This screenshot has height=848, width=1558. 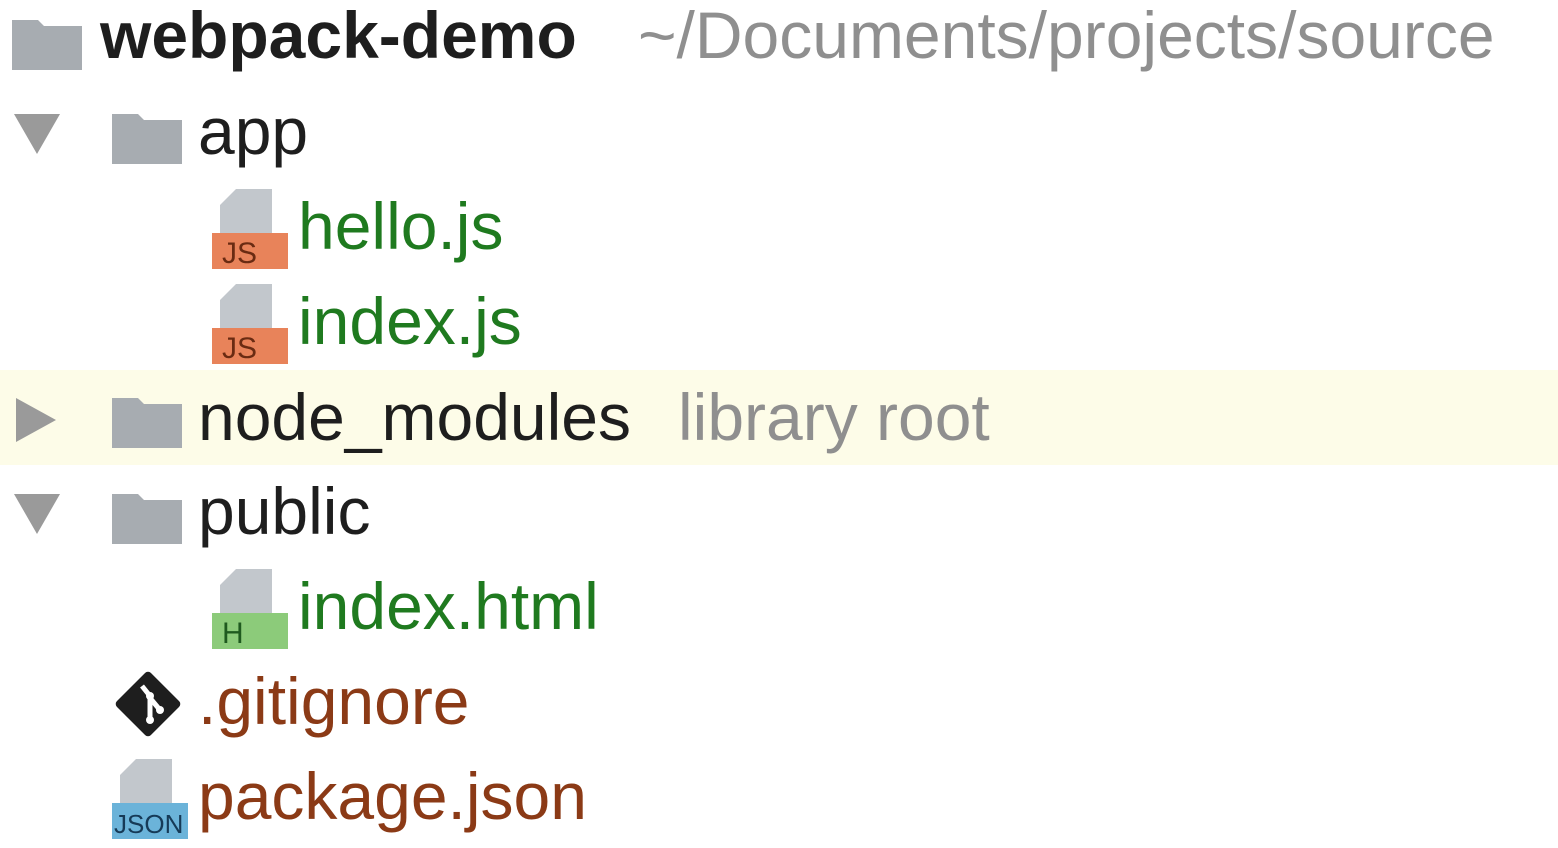 I want to click on folder-label-node-modules: node_modules, so click(x=414, y=417).